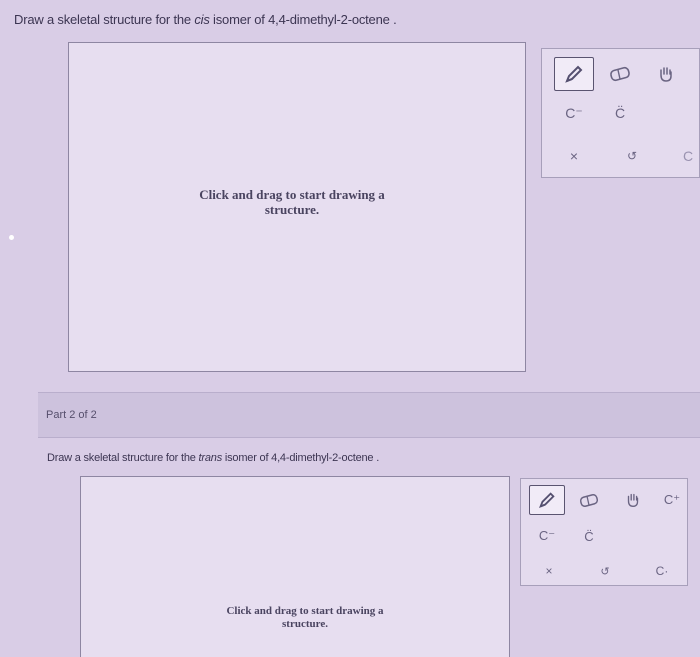  I want to click on part1-undo-tool: ↺, so click(632, 156).